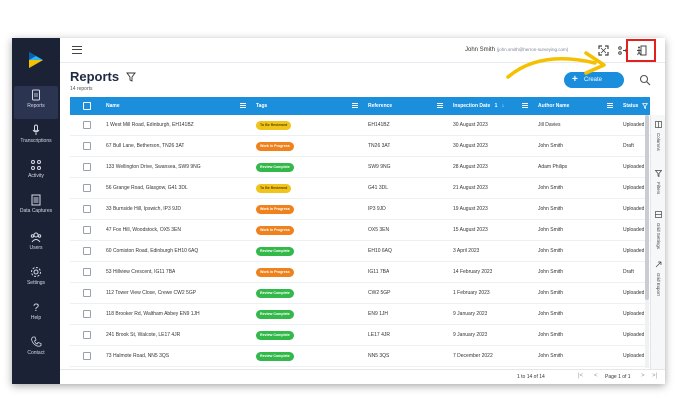 This screenshot has height=409, width=688. Describe the element at coordinates (261, 106) in the screenshot. I see `column-header-tags: Tags` at that location.